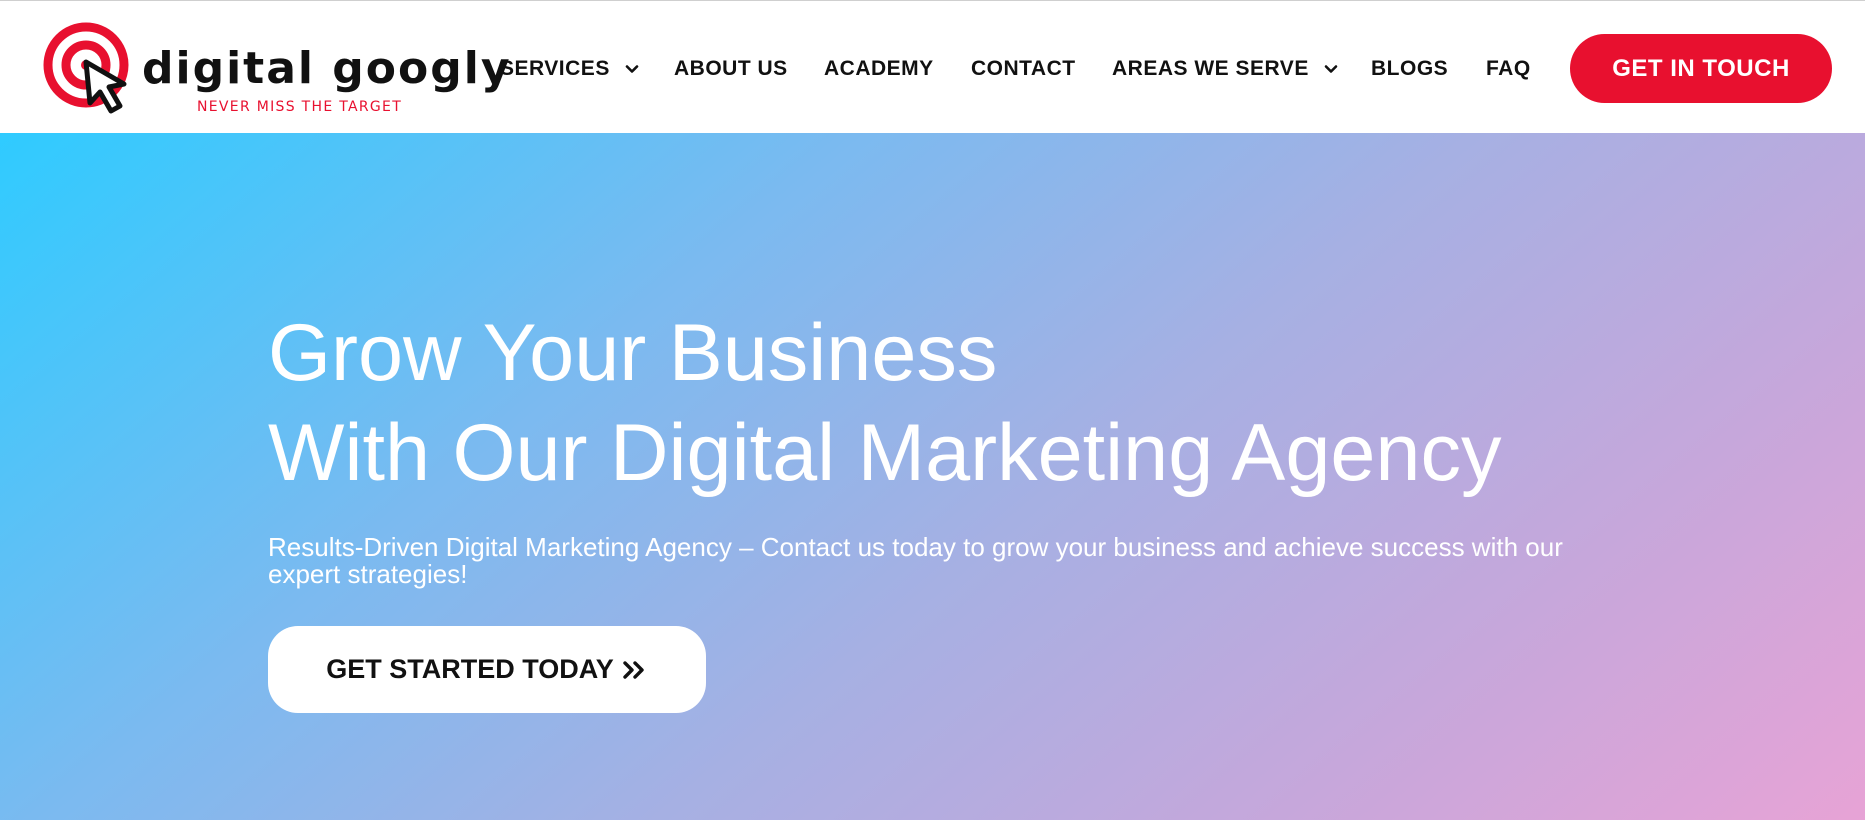  I want to click on nav-item-label: AREAS WE SERVE, so click(1210, 68).